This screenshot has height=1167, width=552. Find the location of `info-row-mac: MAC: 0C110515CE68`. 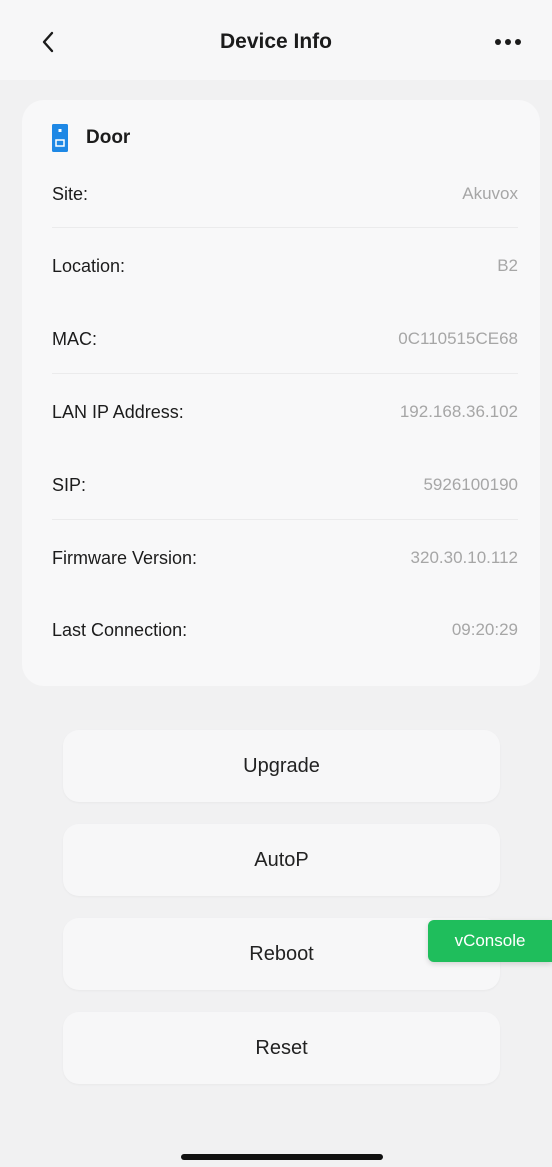

info-row-mac: MAC: 0C110515CE68 is located at coordinates (285, 339).